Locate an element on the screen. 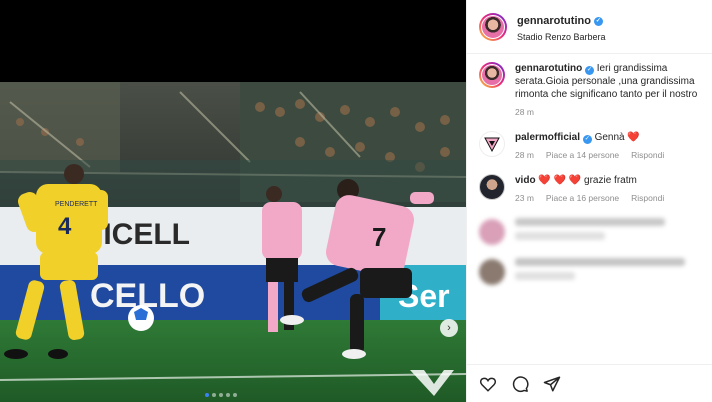 The image size is (712, 402). post-location: Stadio Renzo Barbera is located at coordinates (561, 37).